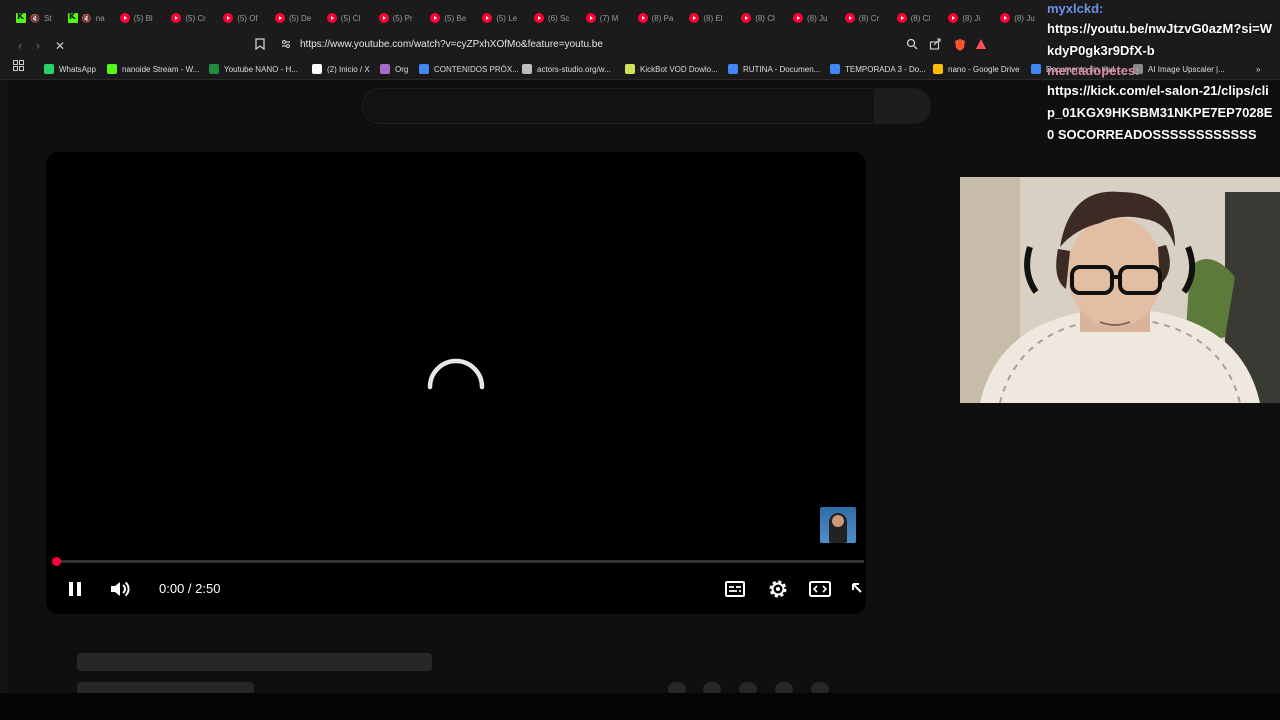 This screenshot has width=1280, height=720. Describe the element at coordinates (247, 18) in the screenshot. I see `tab-title: (5) Of` at that location.